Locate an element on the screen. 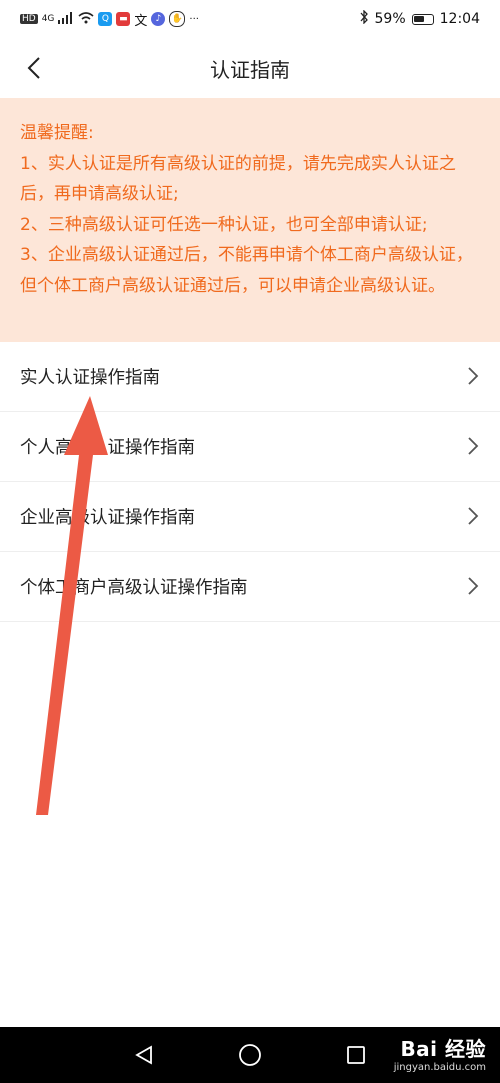 This screenshot has height=1083, width=500. chevron-left-icon is located at coordinates (33, 68).